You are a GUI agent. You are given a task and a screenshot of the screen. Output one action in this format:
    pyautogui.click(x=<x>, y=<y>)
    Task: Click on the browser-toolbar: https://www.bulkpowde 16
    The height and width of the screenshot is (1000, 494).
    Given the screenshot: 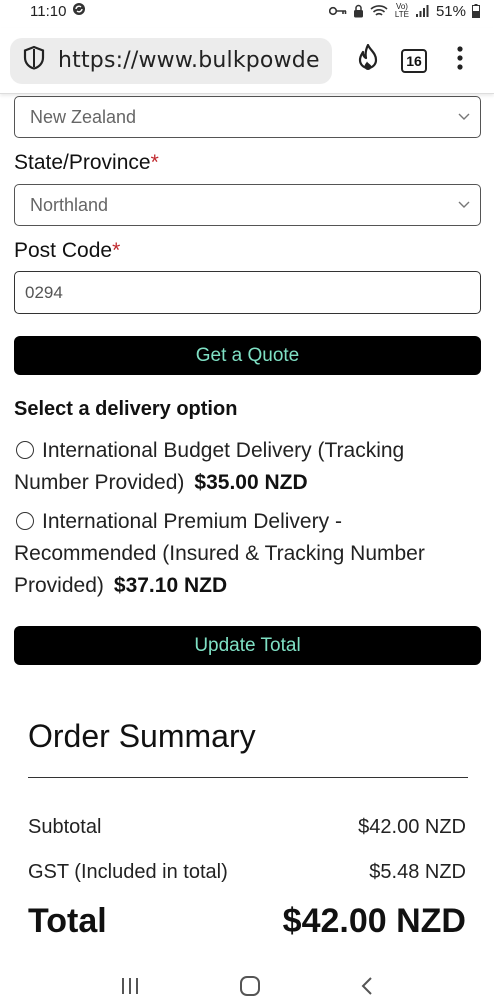 What is the action you would take?
    pyautogui.click(x=247, y=61)
    